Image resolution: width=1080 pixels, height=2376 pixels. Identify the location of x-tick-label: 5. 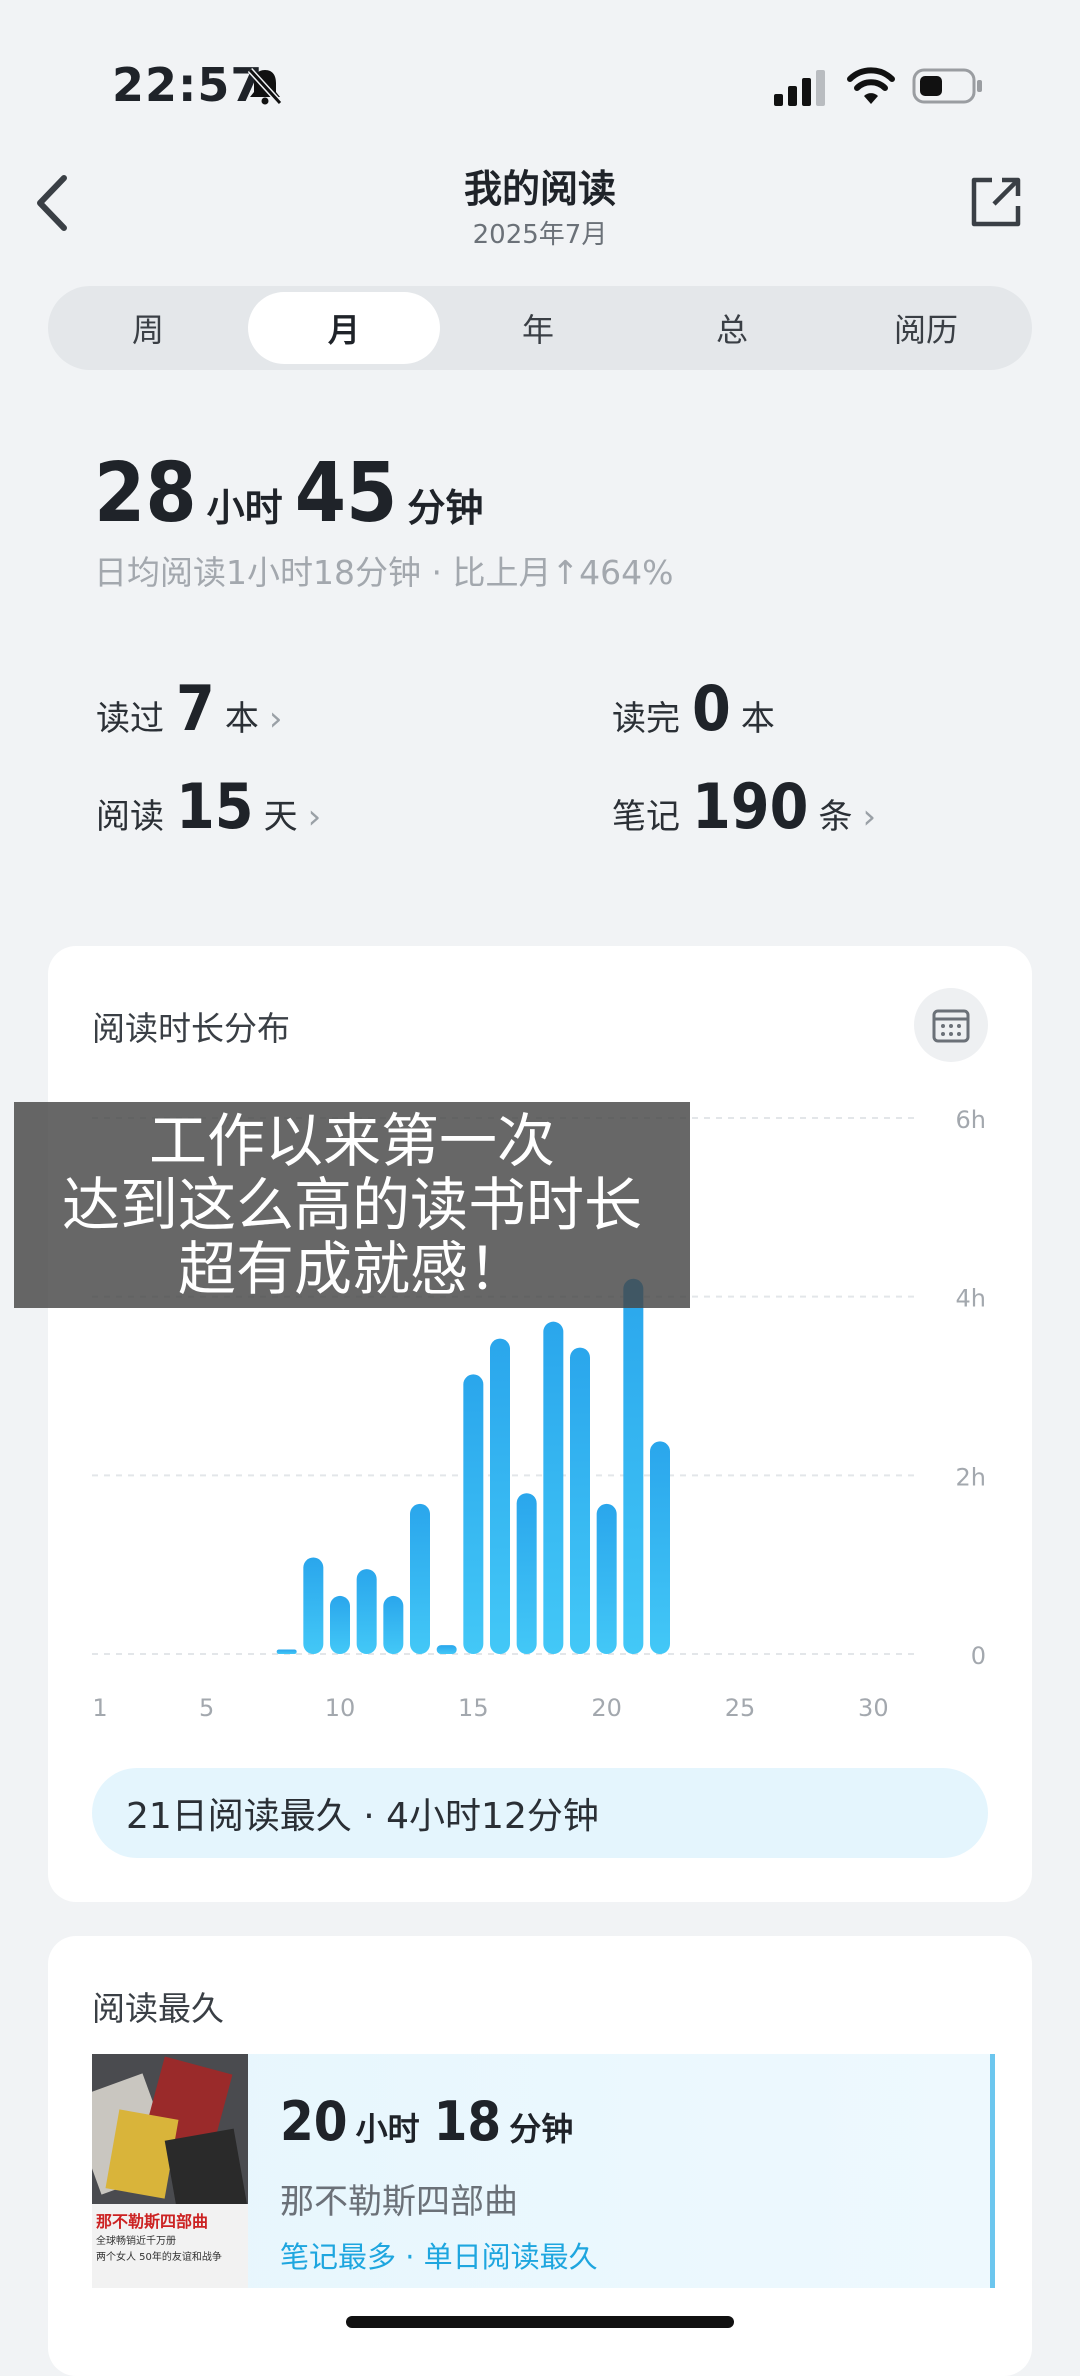
(206, 1708).